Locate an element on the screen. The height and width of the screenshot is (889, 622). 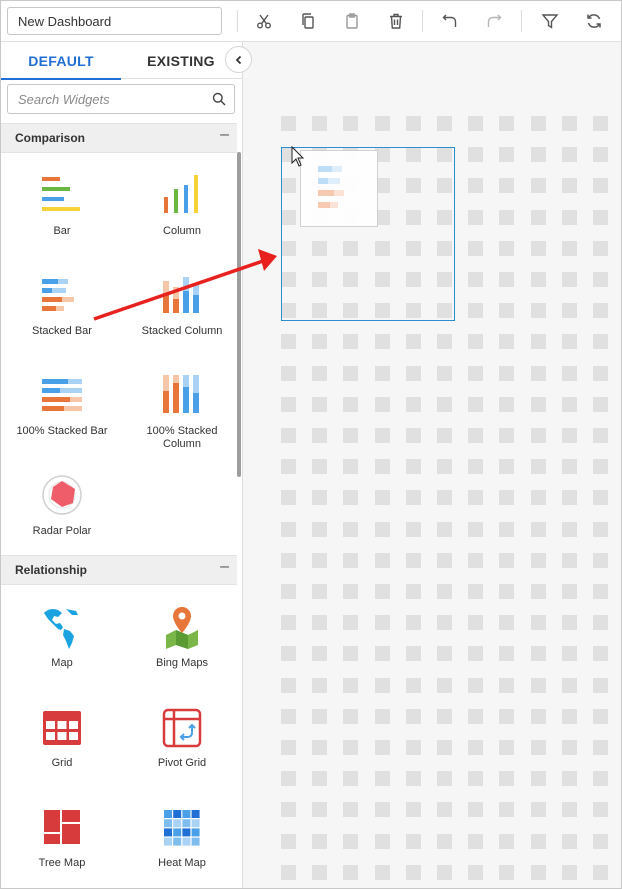
world-map-icon is located at coordinates (61, 629).